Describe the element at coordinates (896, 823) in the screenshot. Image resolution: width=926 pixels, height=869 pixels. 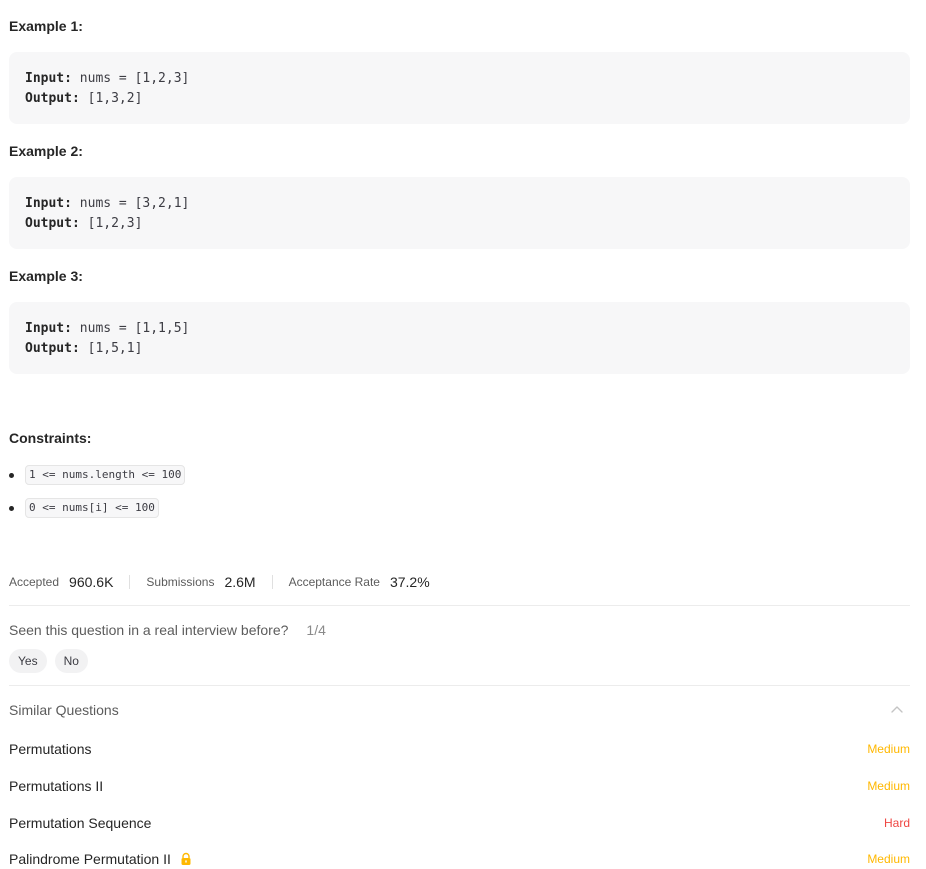
I see `difficulty-badge: Hard` at that location.